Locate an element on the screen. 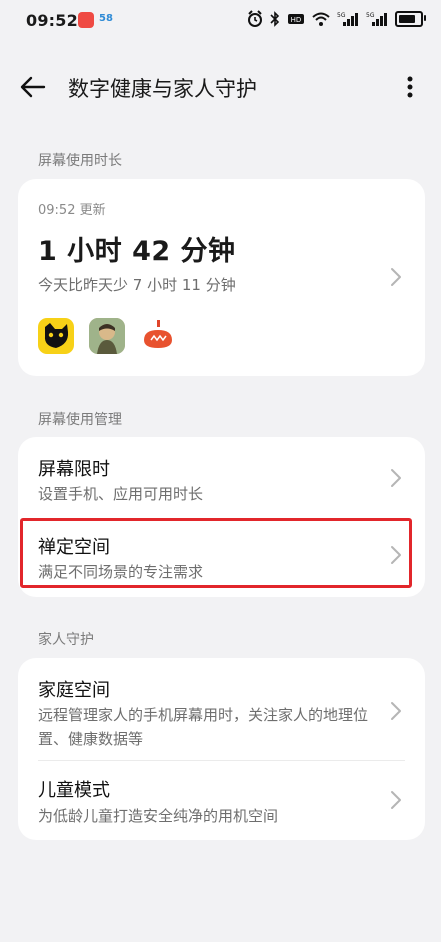 The image size is (441, 942). tomato-app-icon is located at coordinates (158, 336).